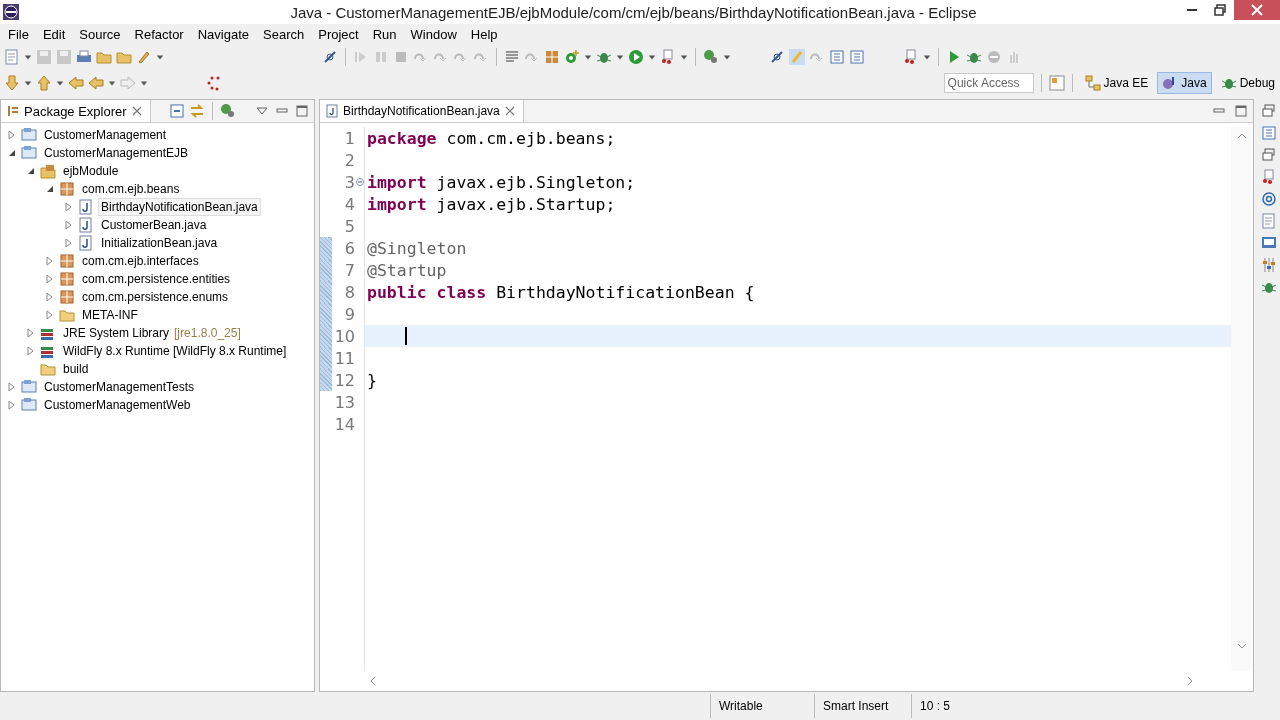 This screenshot has width=1280, height=720. What do you see at coordinates (100, 34) in the screenshot?
I see `menu-item: Source` at bounding box center [100, 34].